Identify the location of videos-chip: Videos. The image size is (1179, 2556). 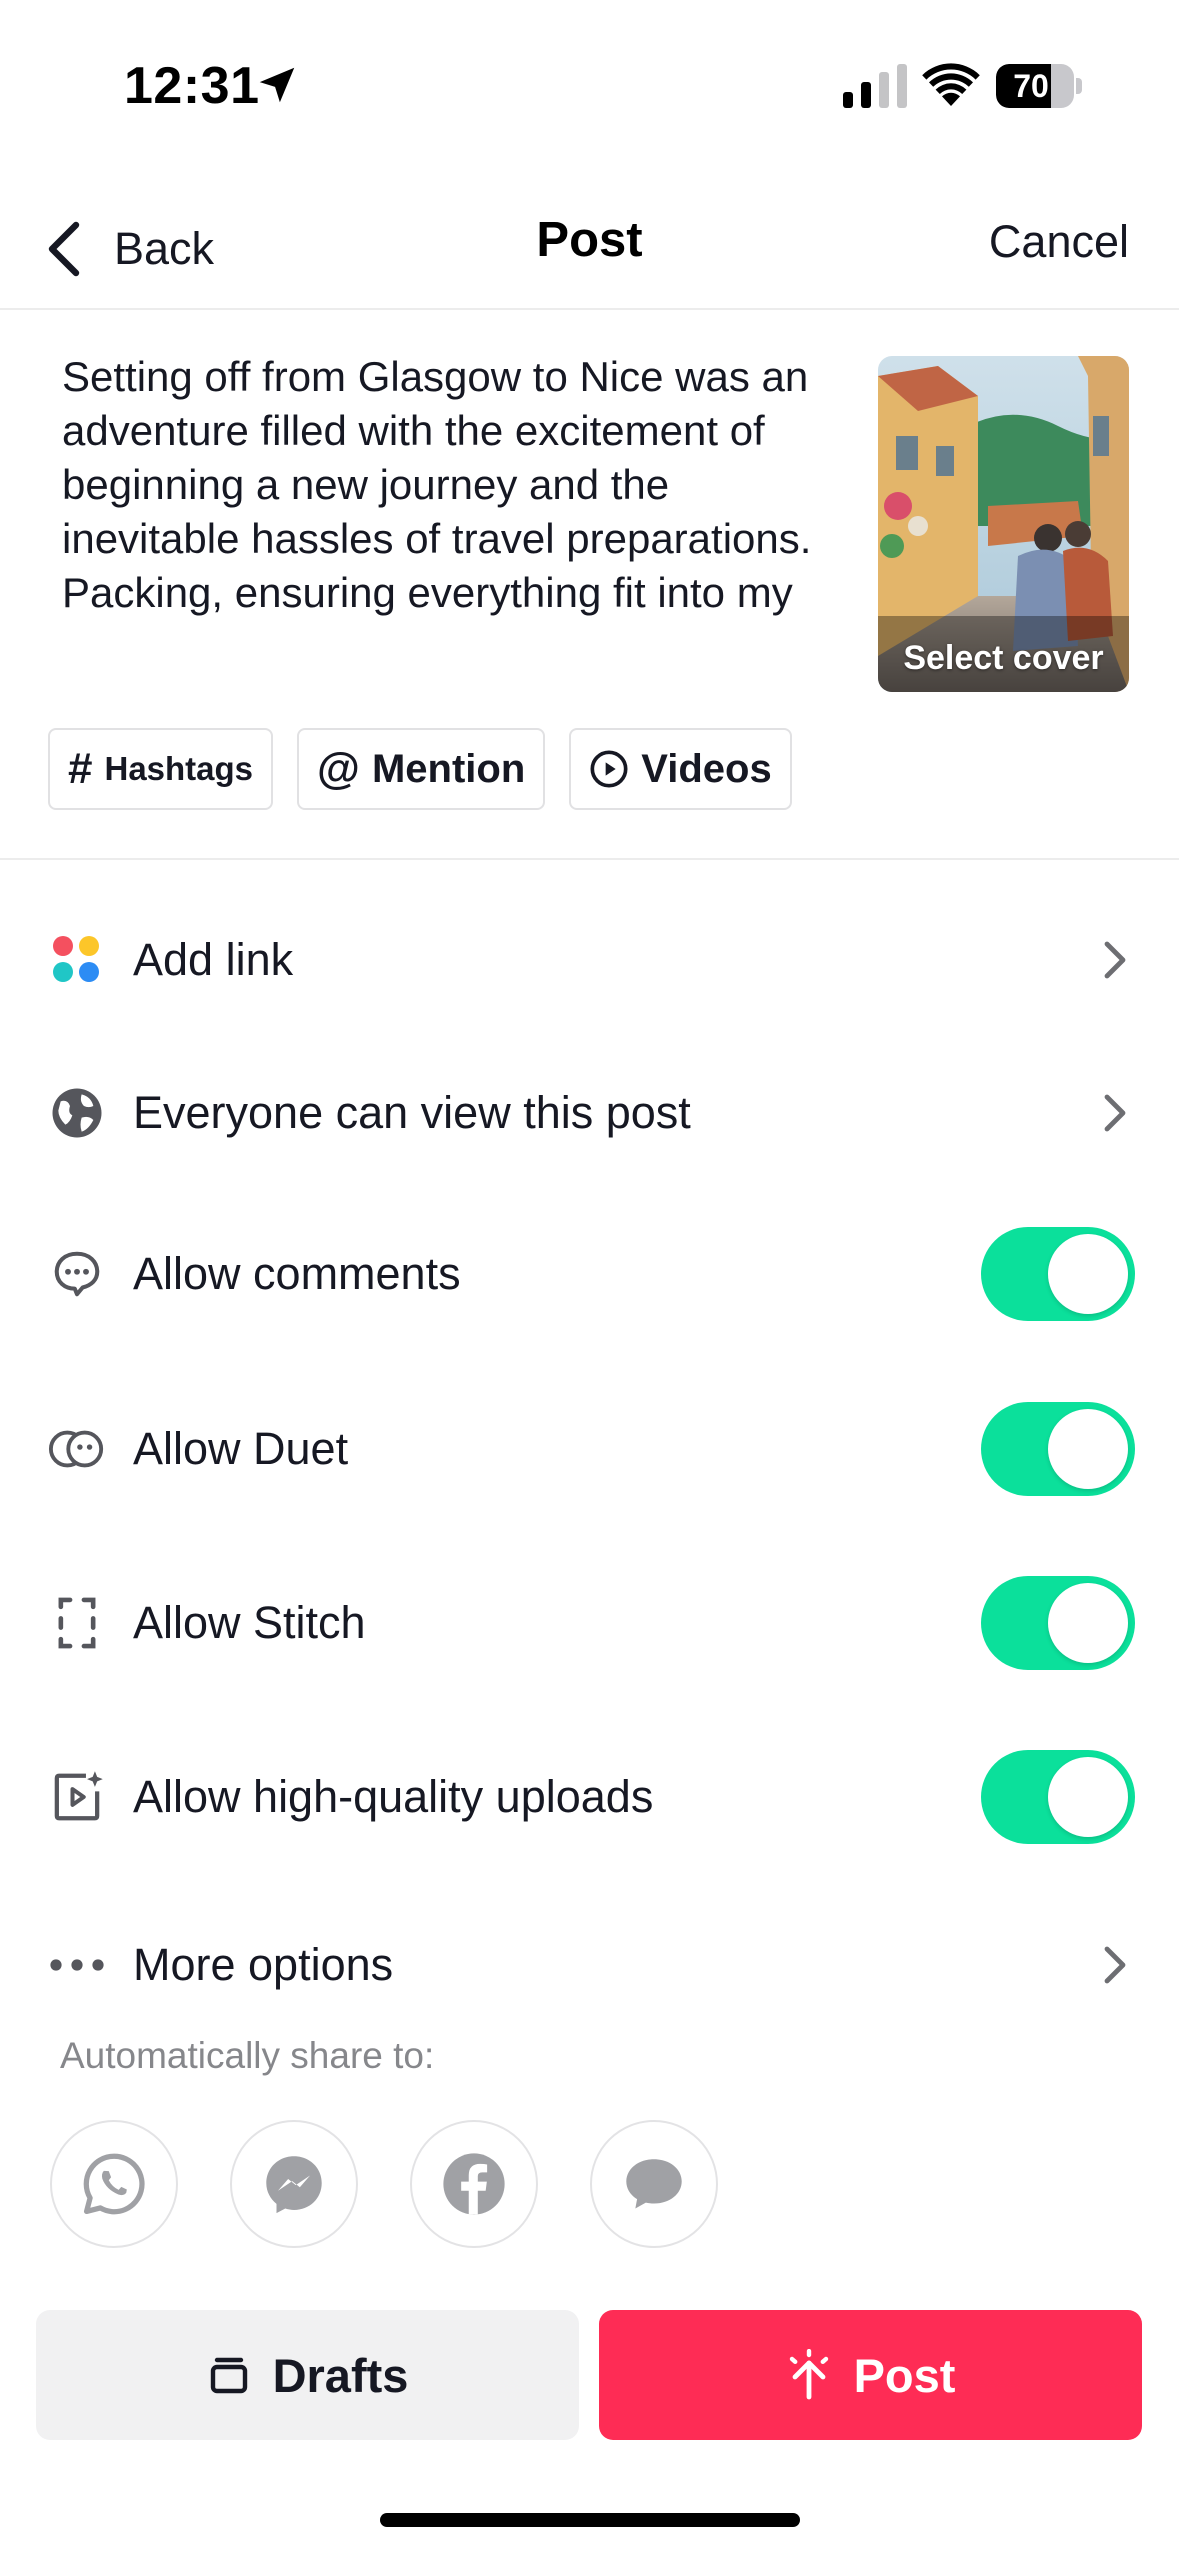
(680, 769).